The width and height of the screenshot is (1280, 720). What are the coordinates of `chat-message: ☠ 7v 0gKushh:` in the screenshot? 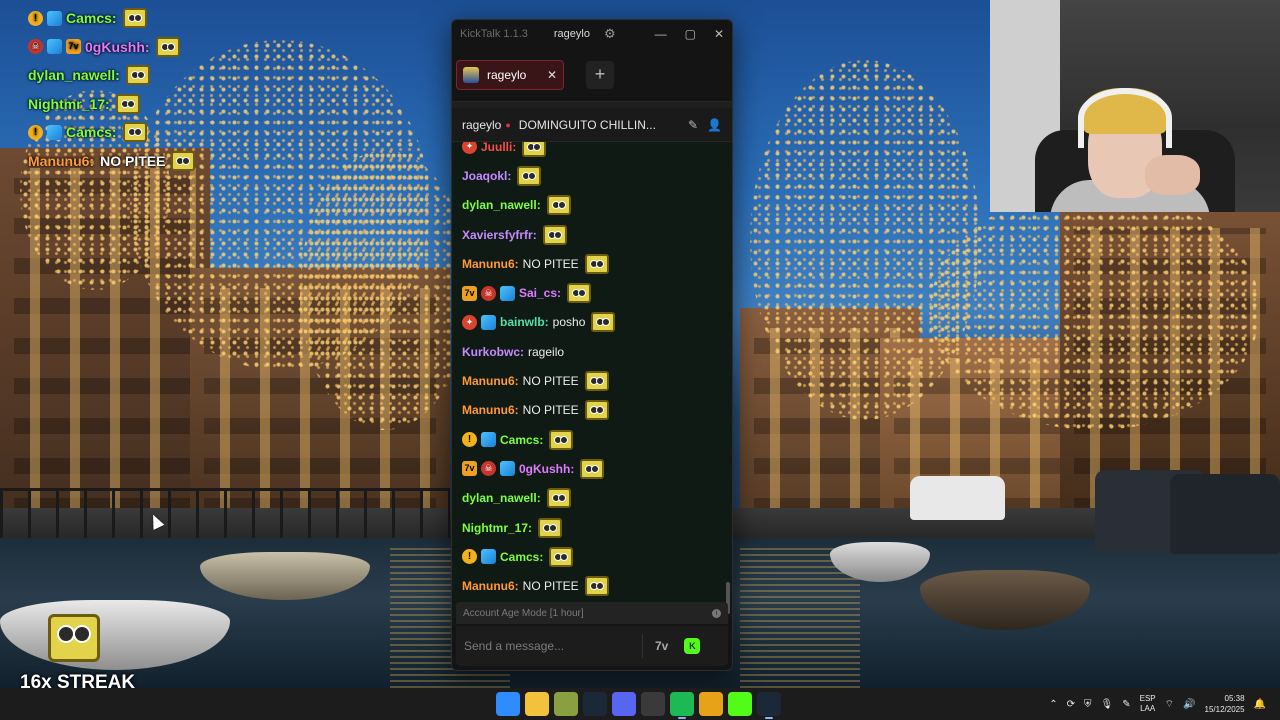 It's located at (111, 47).